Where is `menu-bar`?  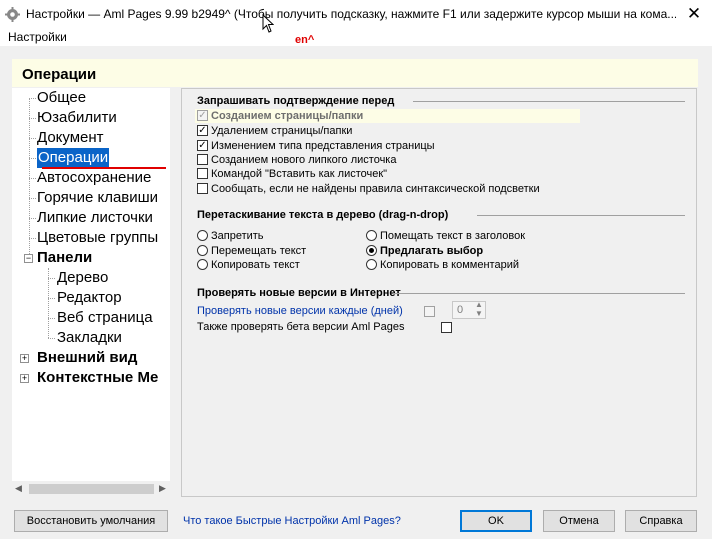
menu-bar is located at coordinates (356, 37).